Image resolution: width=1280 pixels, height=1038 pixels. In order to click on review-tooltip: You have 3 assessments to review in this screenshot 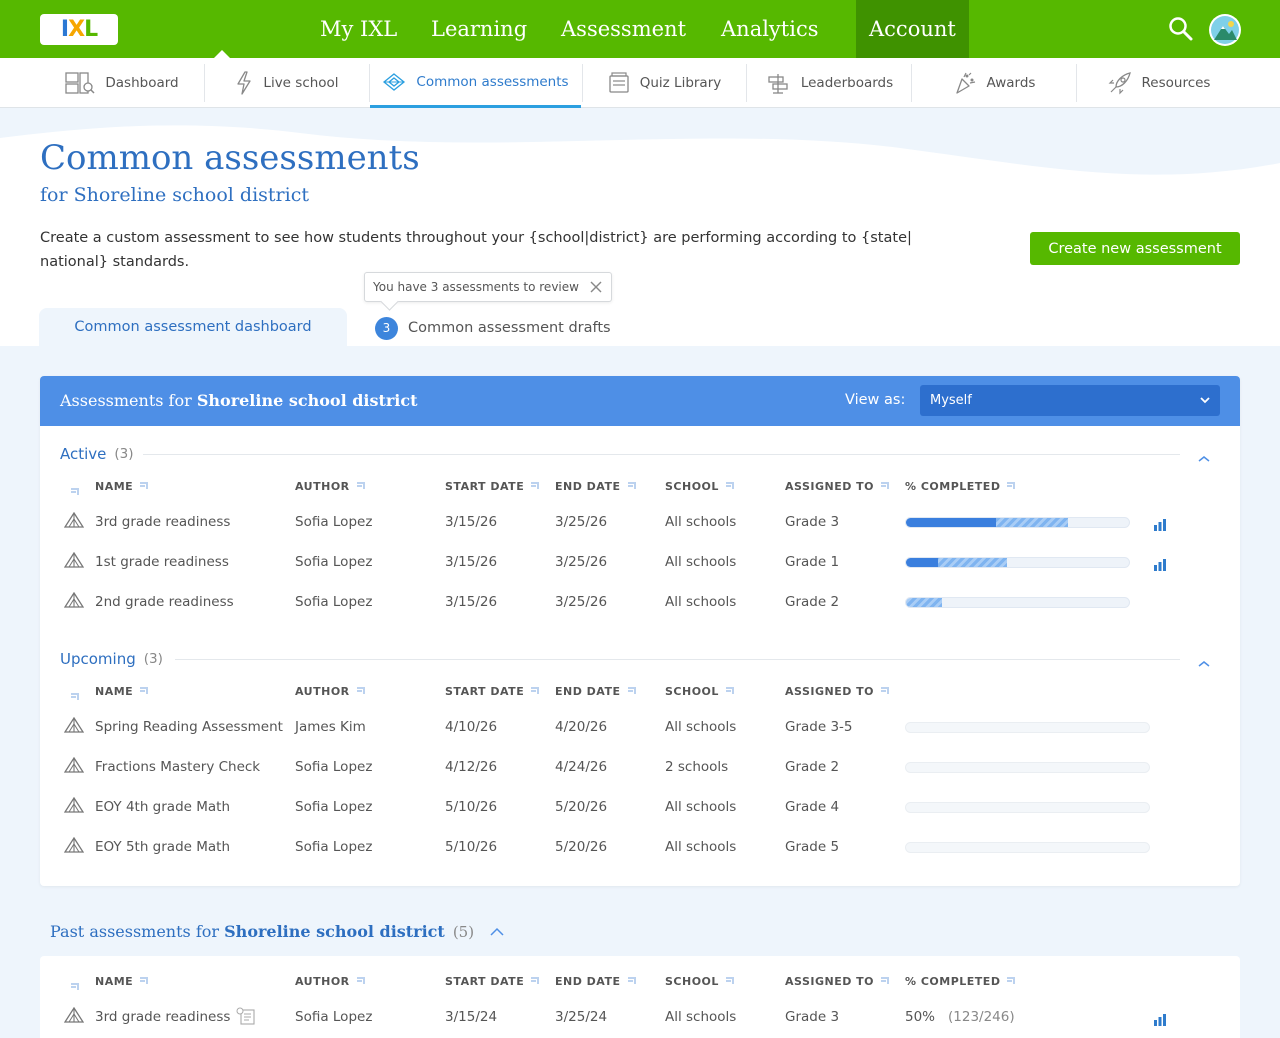, I will do `click(488, 287)`.